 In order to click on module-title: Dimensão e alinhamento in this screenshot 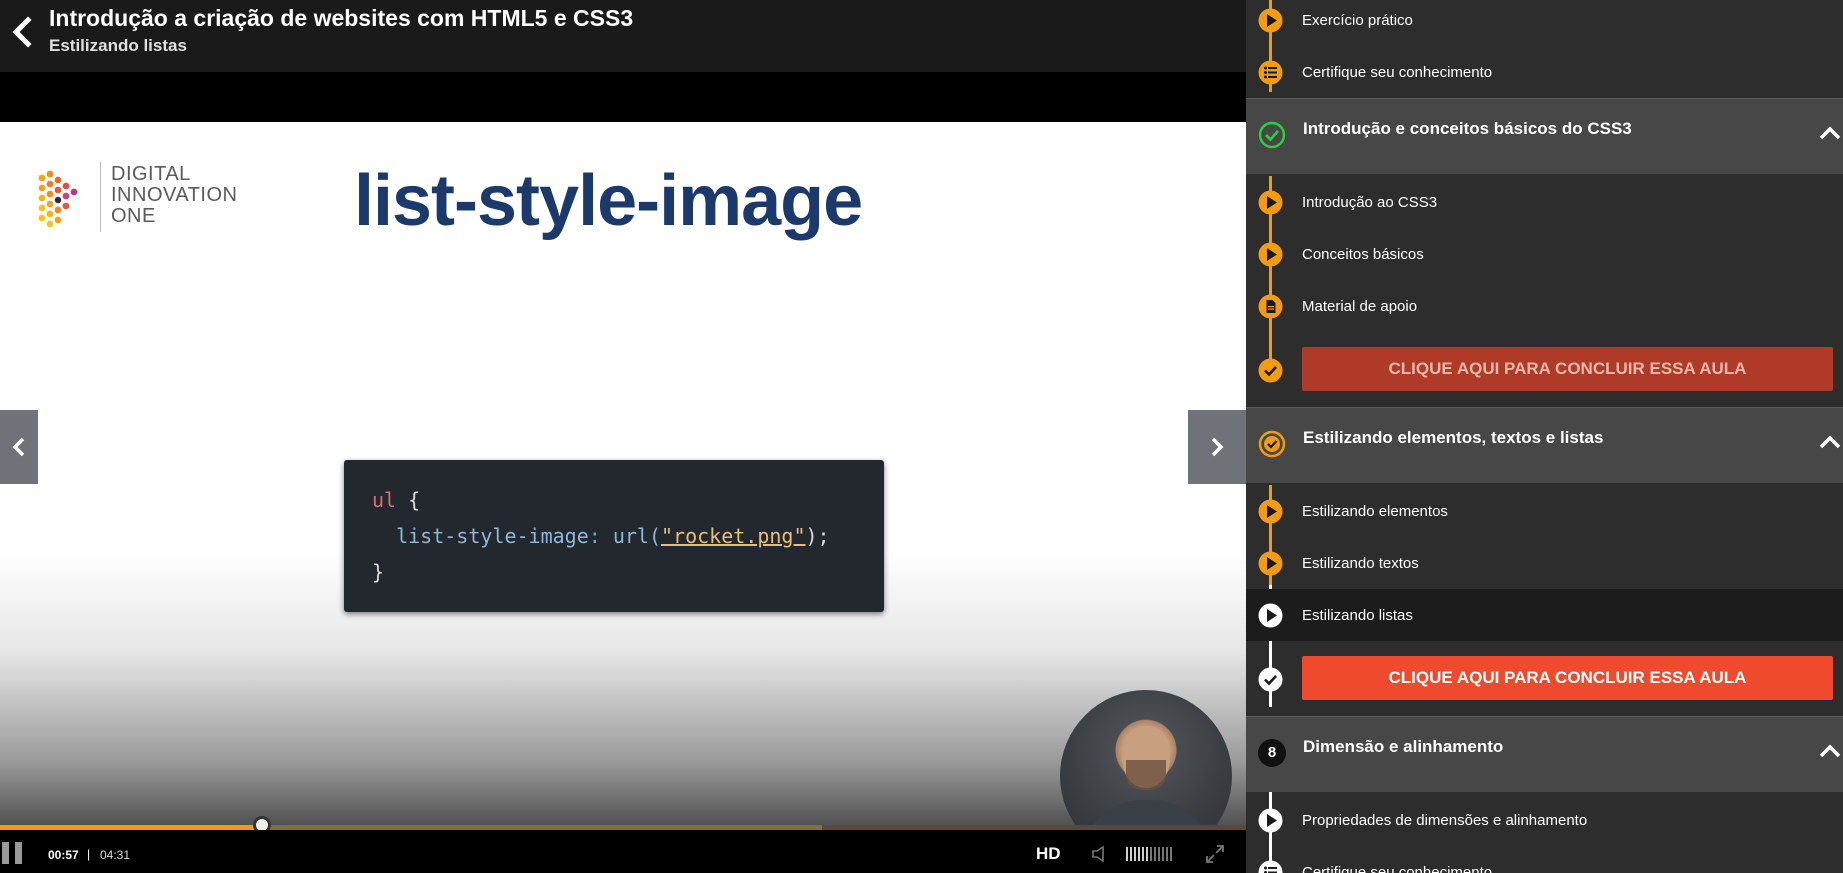, I will do `click(1403, 746)`.